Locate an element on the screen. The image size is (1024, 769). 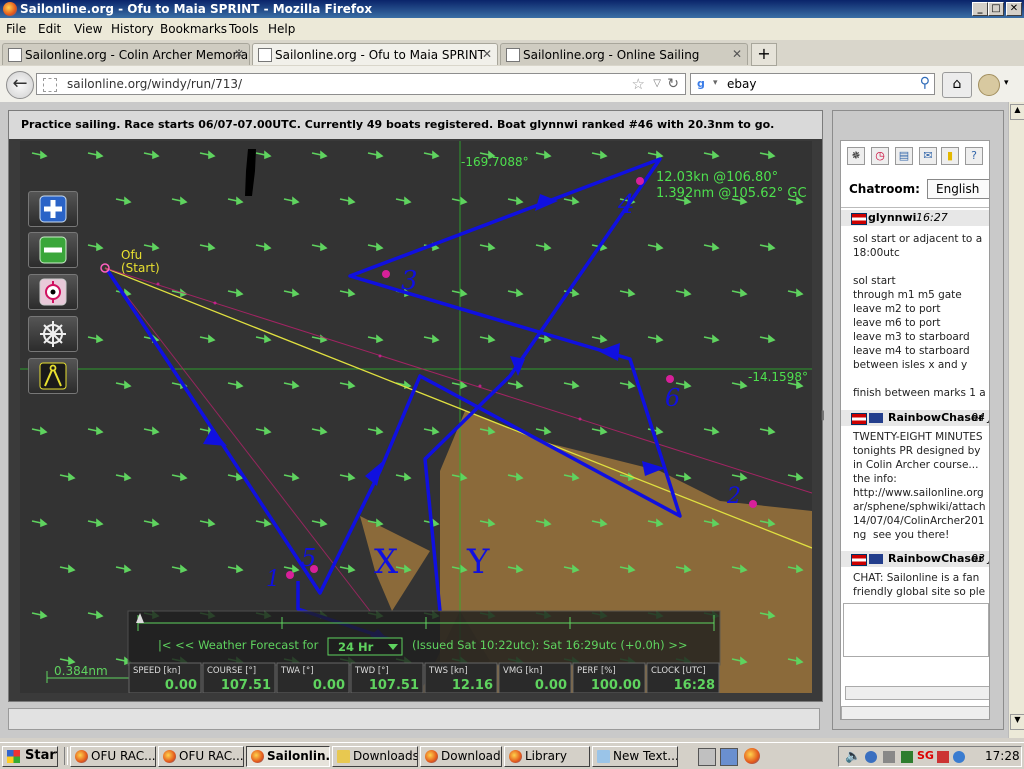
address-bar: sailonline.org/windy/run/713/ ☆ ▽ ↻ is located at coordinates (361, 84).